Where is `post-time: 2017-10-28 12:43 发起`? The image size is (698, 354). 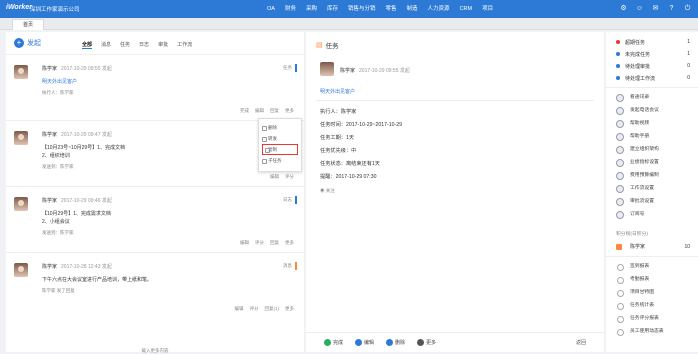
post-time: 2017-10-28 12:43 发起 is located at coordinates (86, 267).